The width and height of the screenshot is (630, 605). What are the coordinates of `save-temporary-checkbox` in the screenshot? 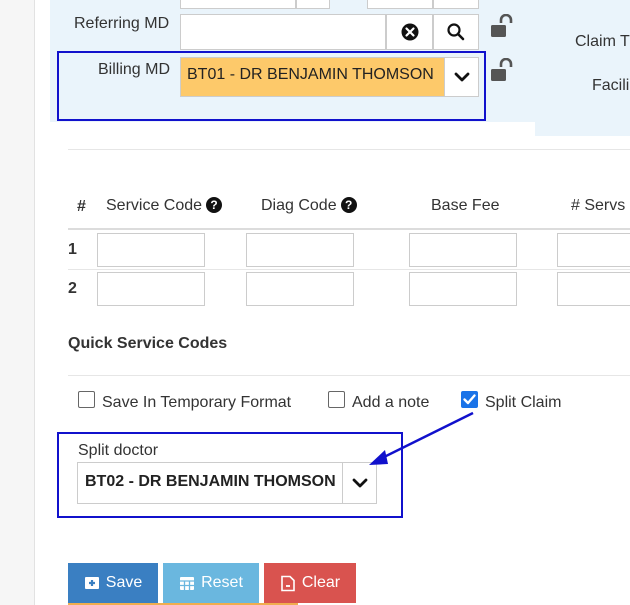 It's located at (86, 399).